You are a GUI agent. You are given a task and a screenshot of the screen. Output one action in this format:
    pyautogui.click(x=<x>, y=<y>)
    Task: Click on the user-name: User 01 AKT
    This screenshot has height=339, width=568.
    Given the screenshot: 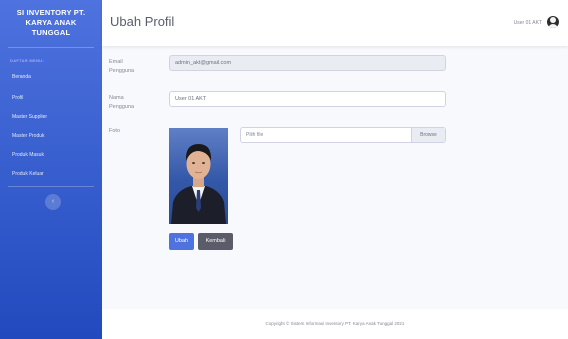 What is the action you would take?
    pyautogui.click(x=528, y=23)
    